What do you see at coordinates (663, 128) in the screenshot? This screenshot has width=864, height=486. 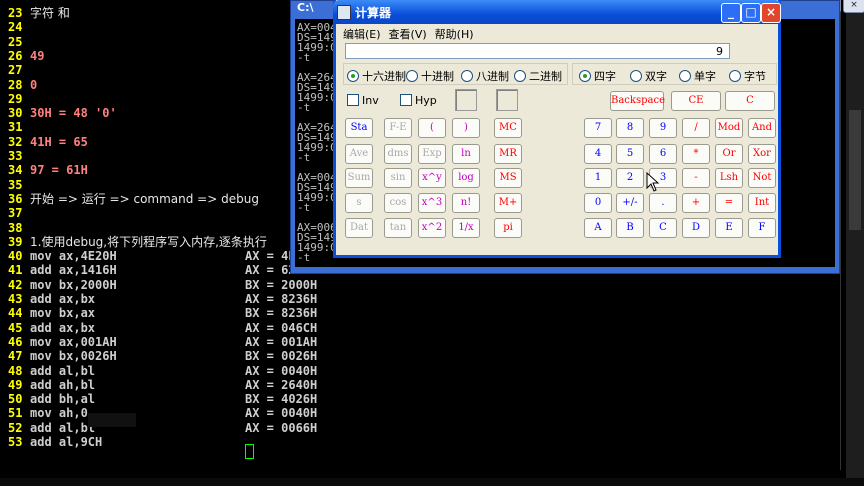 I see `key-9-button: 9` at bounding box center [663, 128].